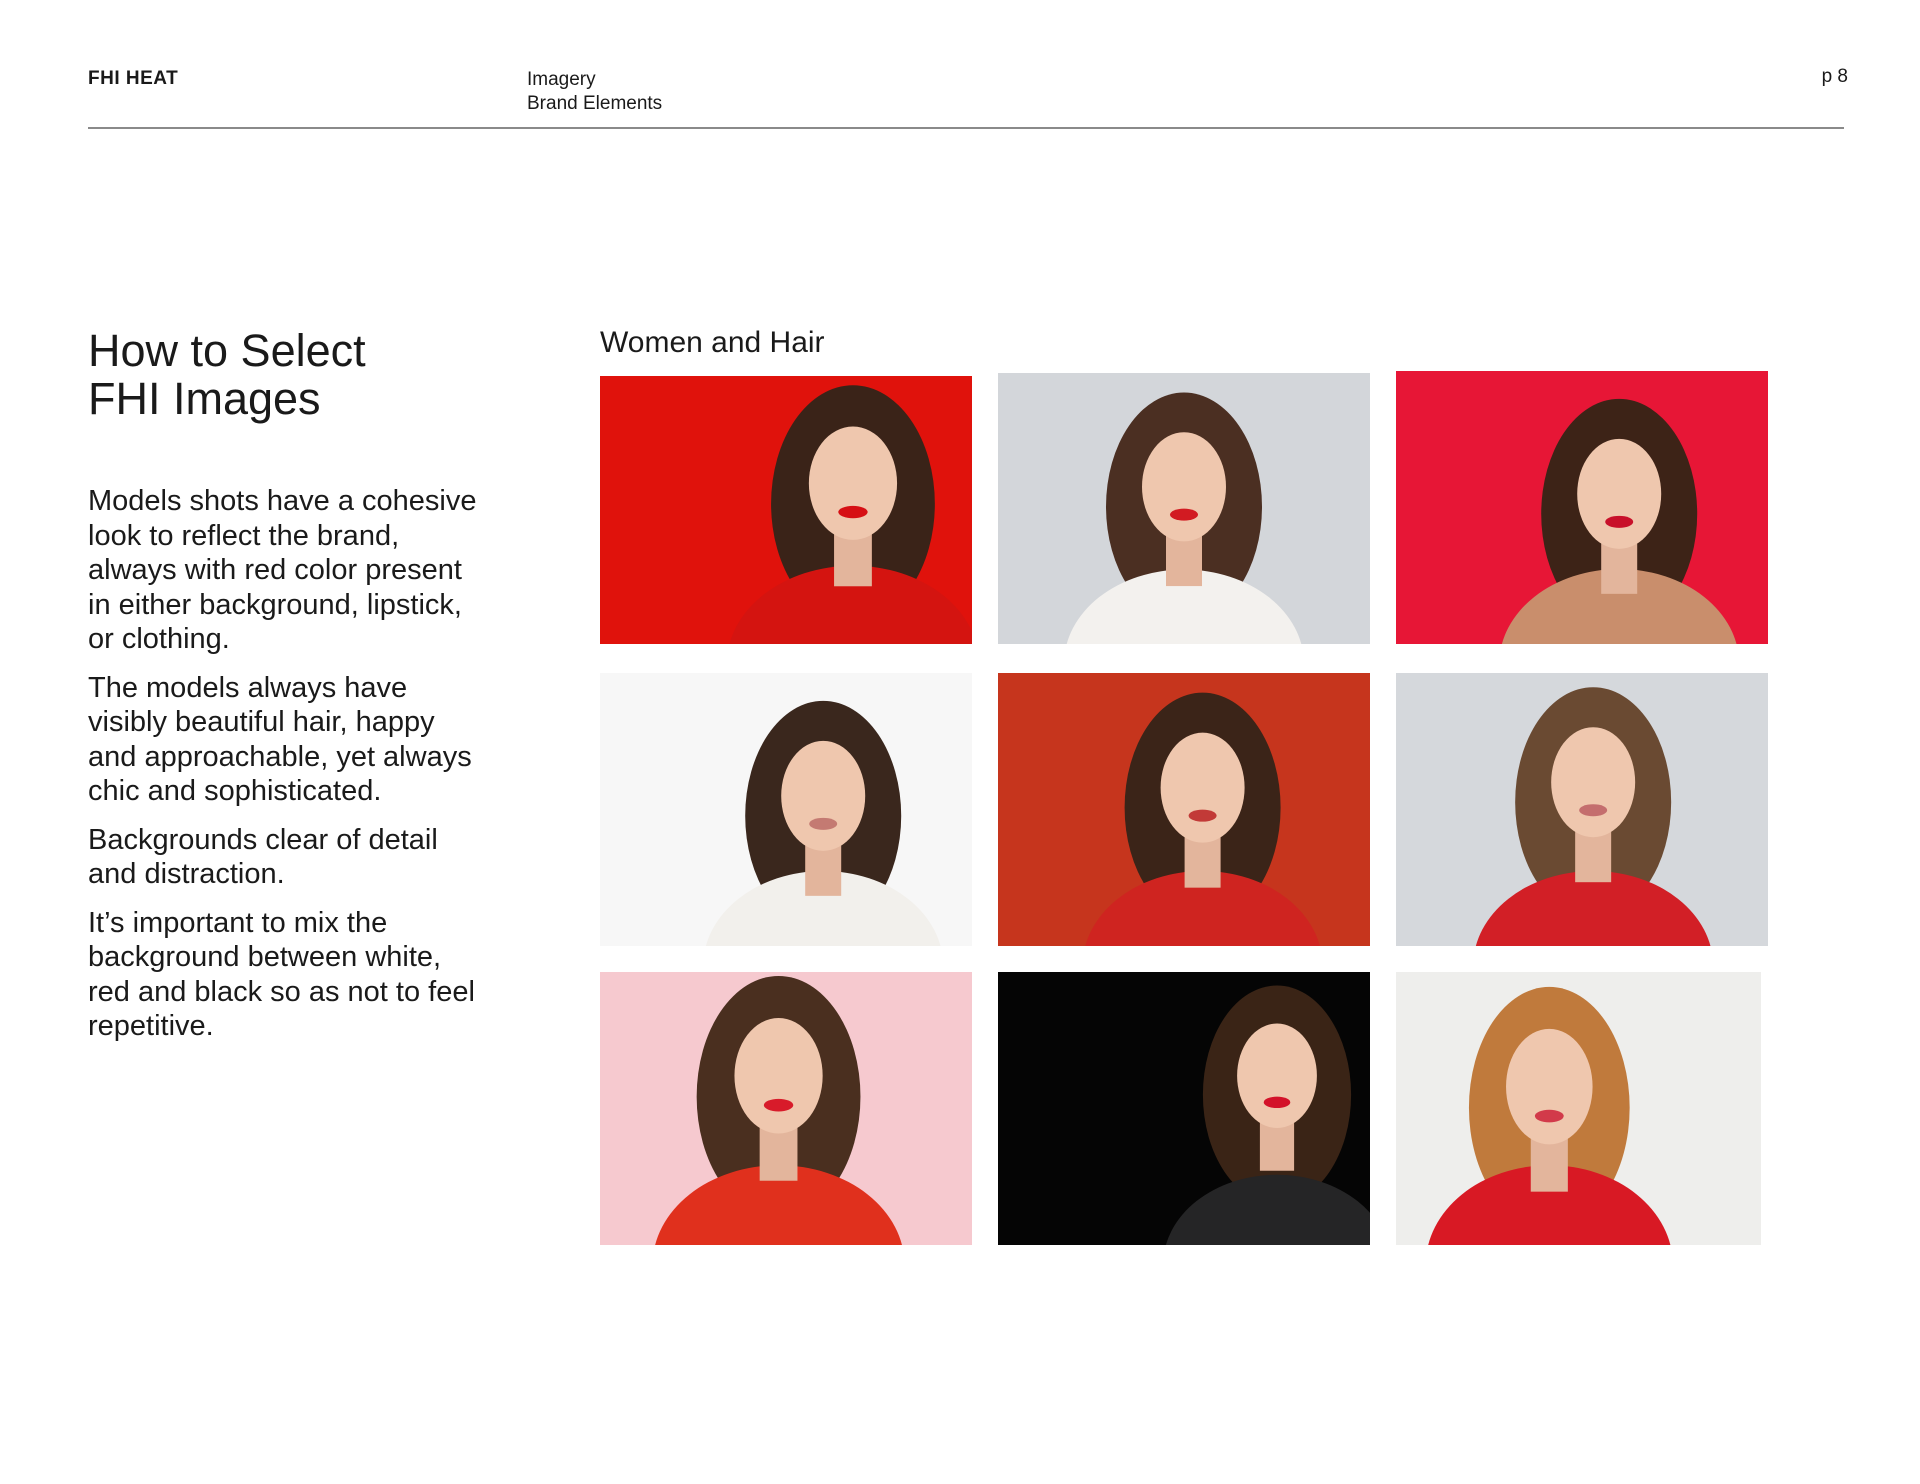  I want to click on page-title-line-1: How to Select, so click(227, 350).